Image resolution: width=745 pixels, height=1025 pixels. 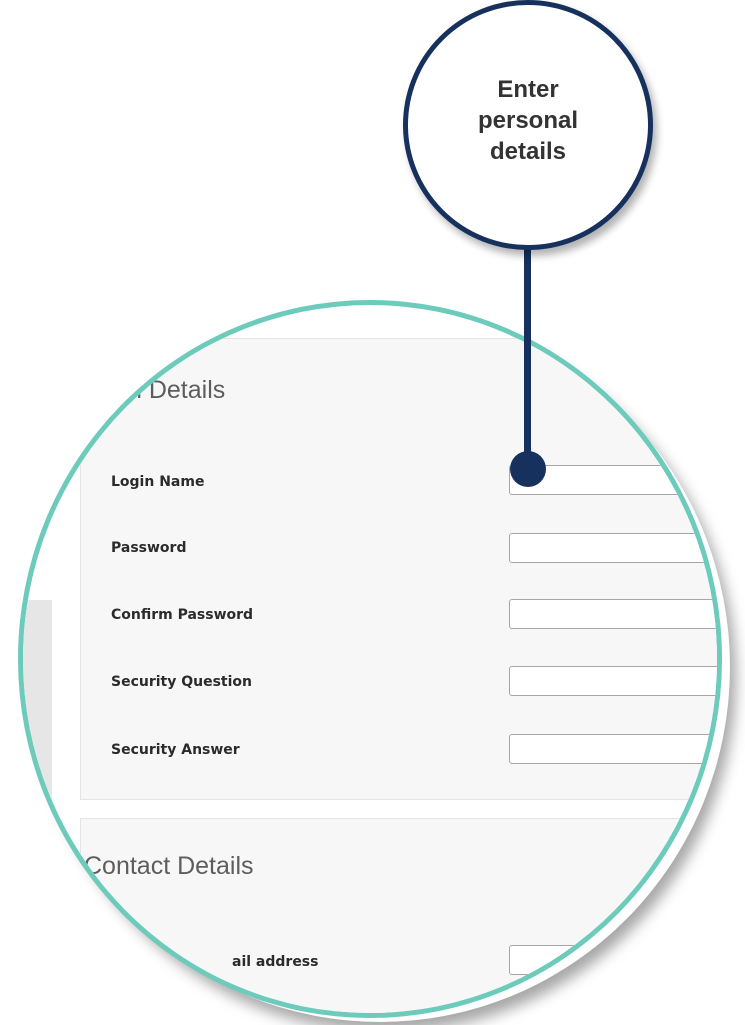 What do you see at coordinates (613, 749) in the screenshot?
I see `security-answer-input` at bounding box center [613, 749].